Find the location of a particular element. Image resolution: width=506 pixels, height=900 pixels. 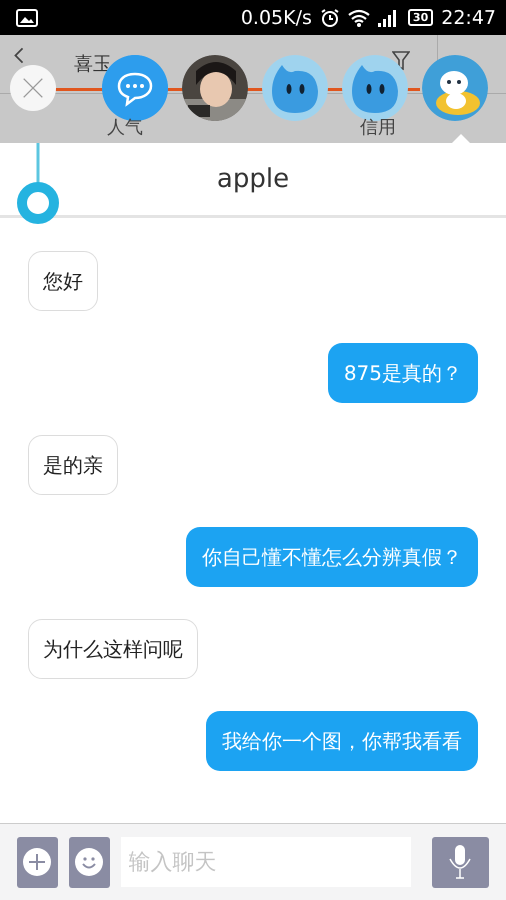

voice-button is located at coordinates (460, 862).